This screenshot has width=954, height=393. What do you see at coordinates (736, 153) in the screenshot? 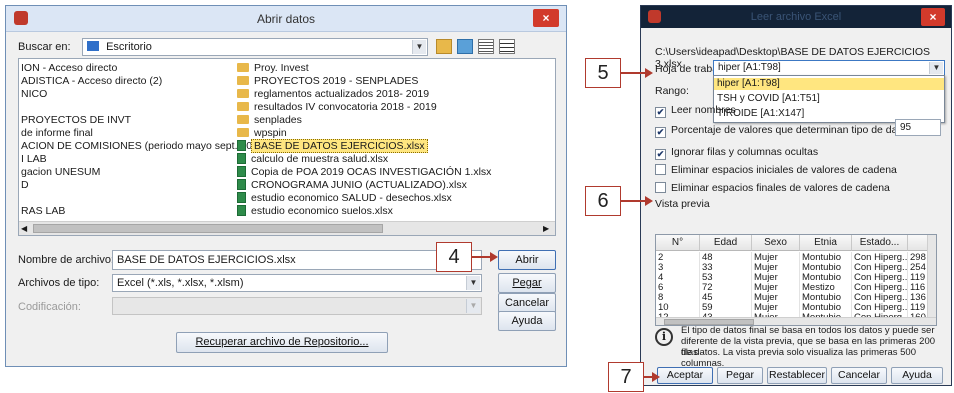
I see `ignore-hidden-option: ✔ Ignorar filas y columnas ocultas` at bounding box center [736, 153].